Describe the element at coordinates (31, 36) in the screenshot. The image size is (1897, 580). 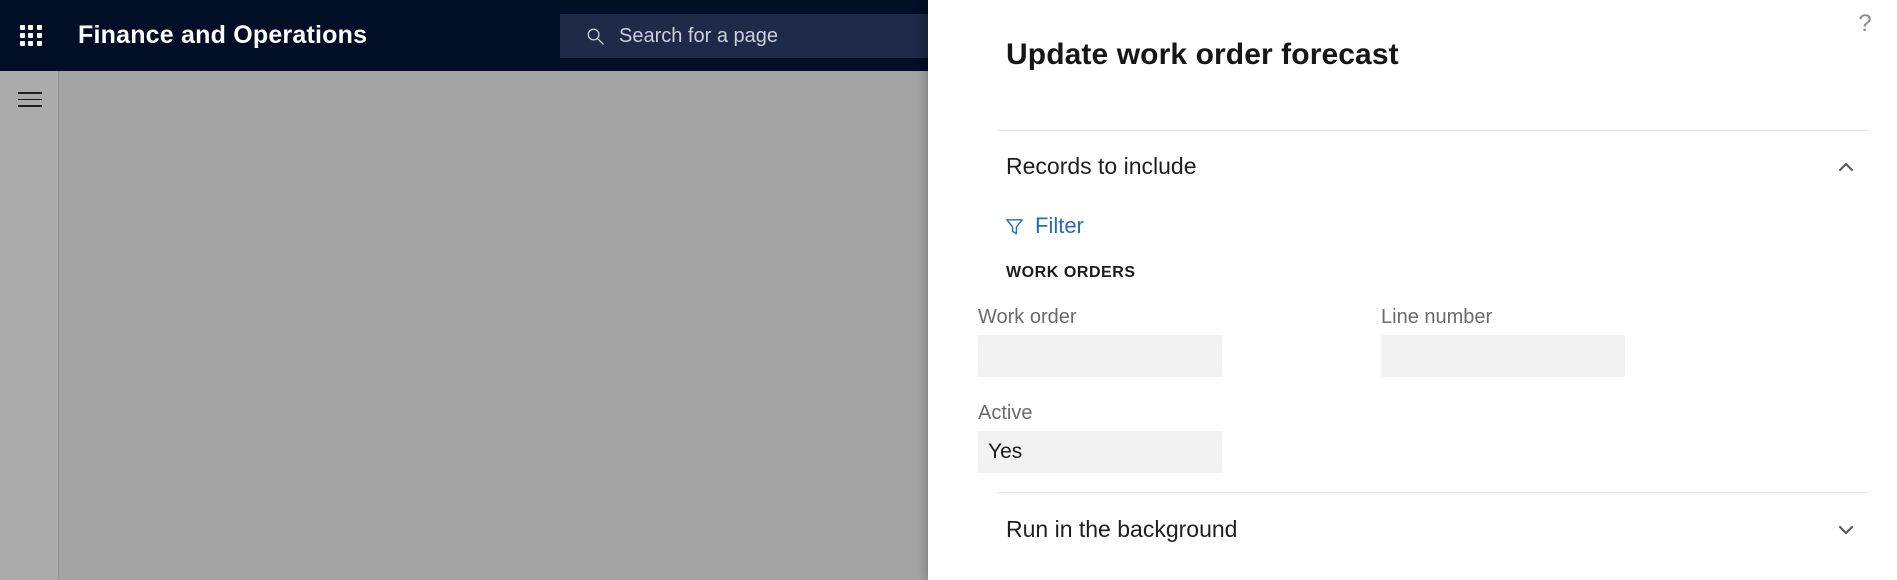
I see `app-launcher-grid-icon` at that location.